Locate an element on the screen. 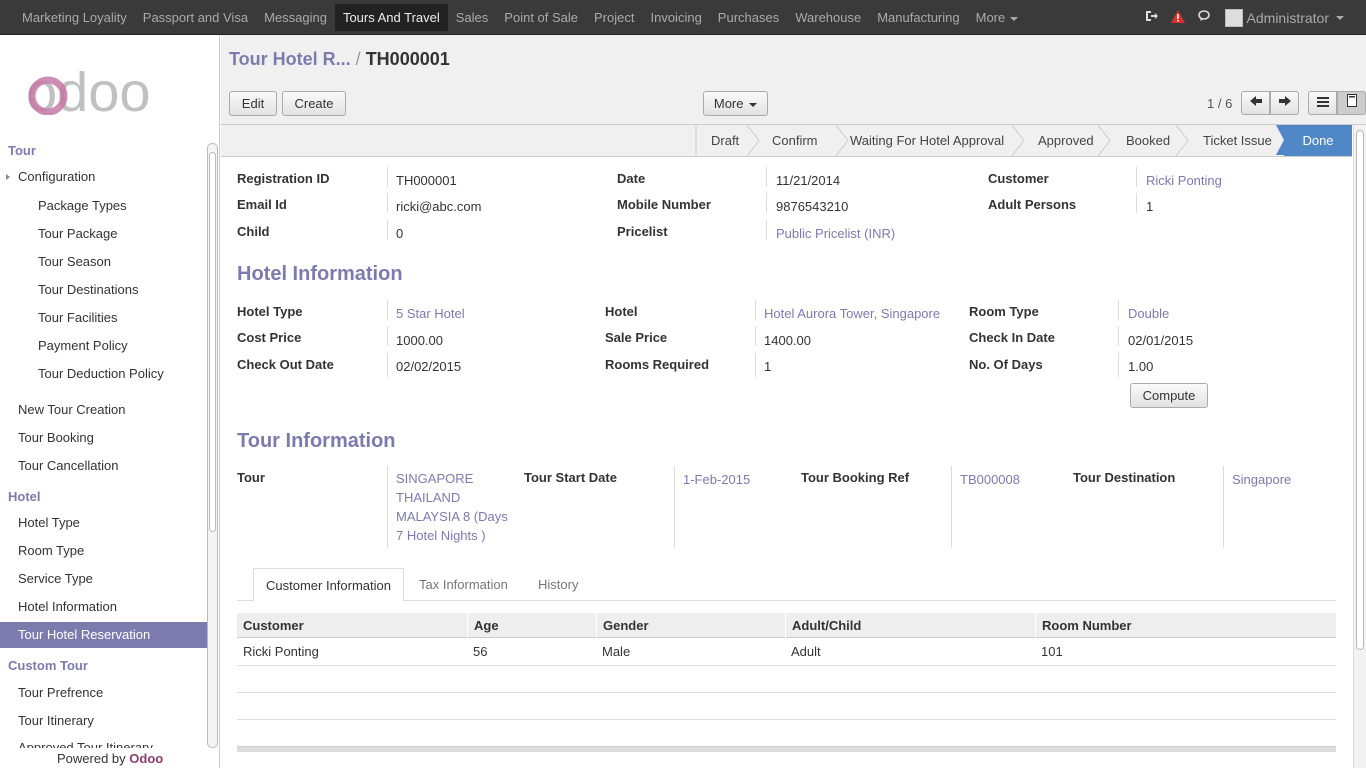  sidebar-item-tour-deduction-policy: Tour Deduction Policy is located at coordinates (101, 373).